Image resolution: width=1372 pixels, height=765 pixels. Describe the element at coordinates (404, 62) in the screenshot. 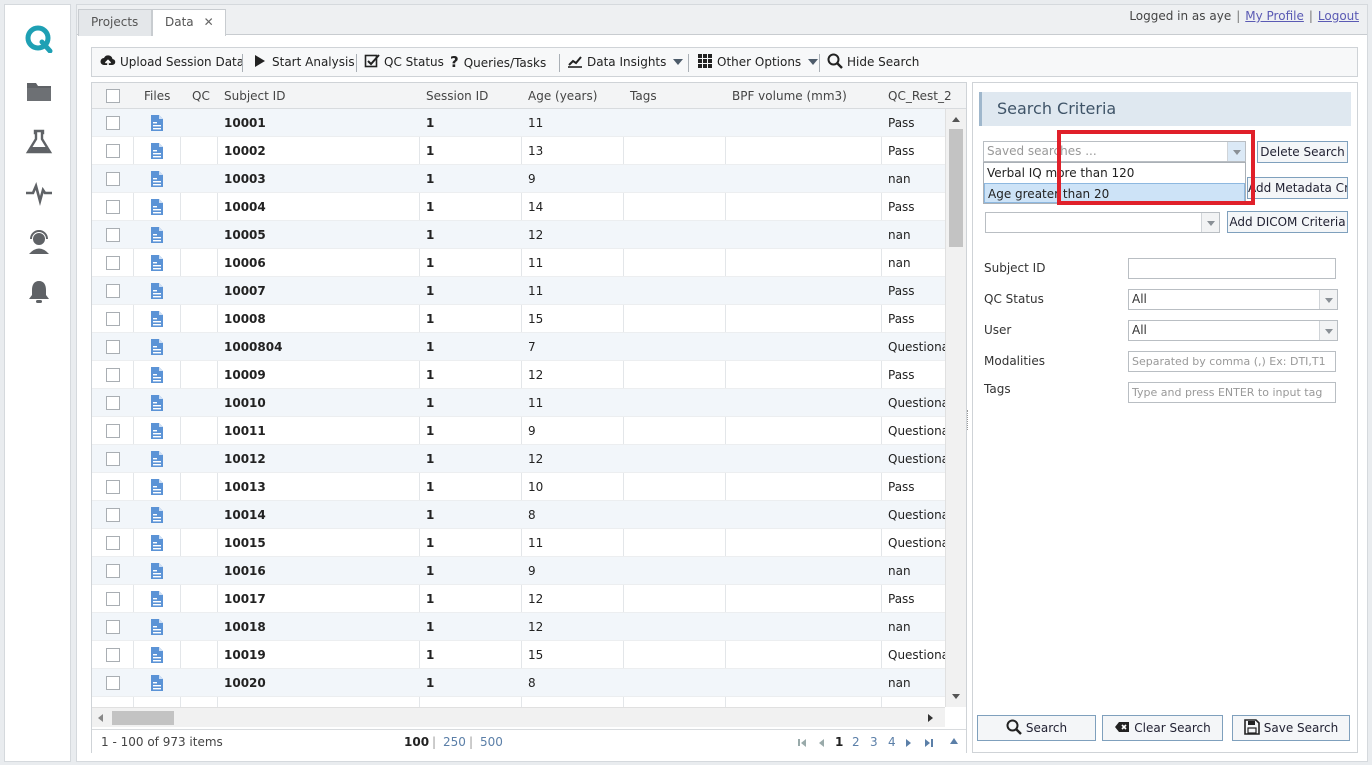

I see `qc-status-button: QC Status` at that location.